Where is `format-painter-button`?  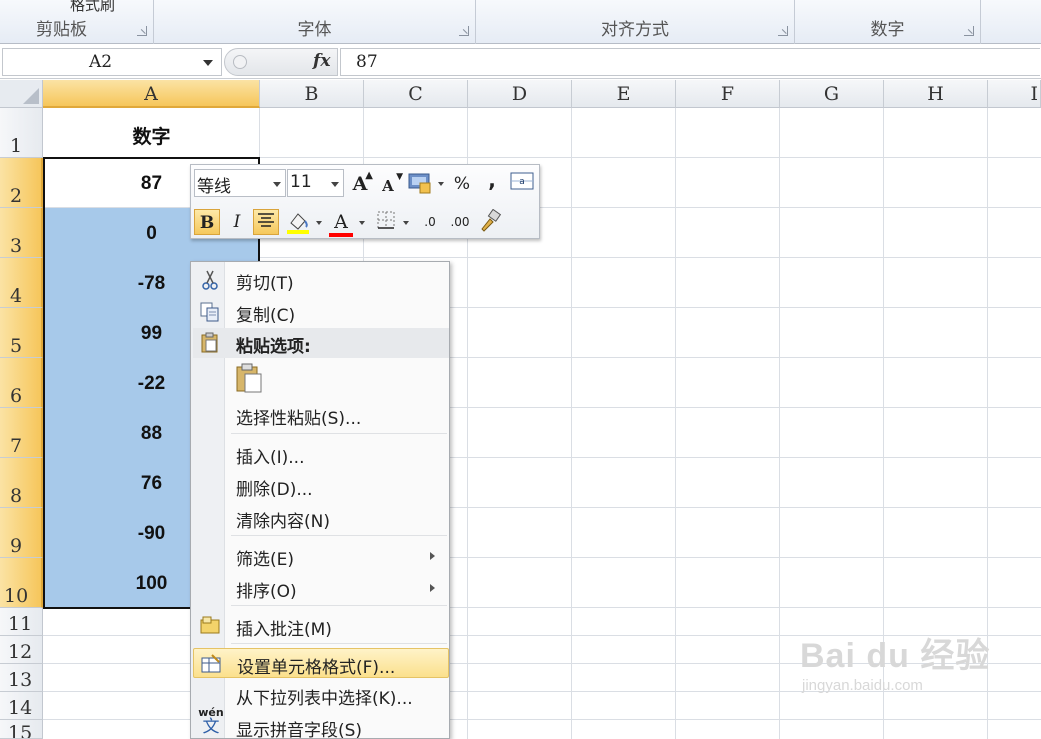 format-painter-button is located at coordinates (490, 221).